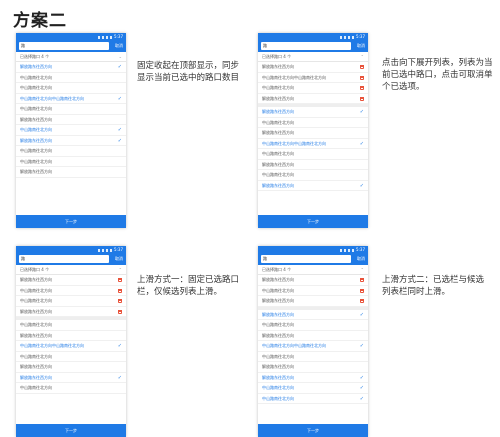  What do you see at coordinates (36, 290) in the screenshot?
I see `selected-item-label: 中山路南往北方向` at bounding box center [36, 290].